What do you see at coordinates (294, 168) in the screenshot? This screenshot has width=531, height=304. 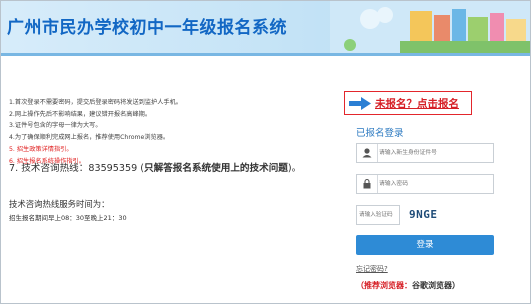 I see `hotline-suffix: )。` at bounding box center [294, 168].